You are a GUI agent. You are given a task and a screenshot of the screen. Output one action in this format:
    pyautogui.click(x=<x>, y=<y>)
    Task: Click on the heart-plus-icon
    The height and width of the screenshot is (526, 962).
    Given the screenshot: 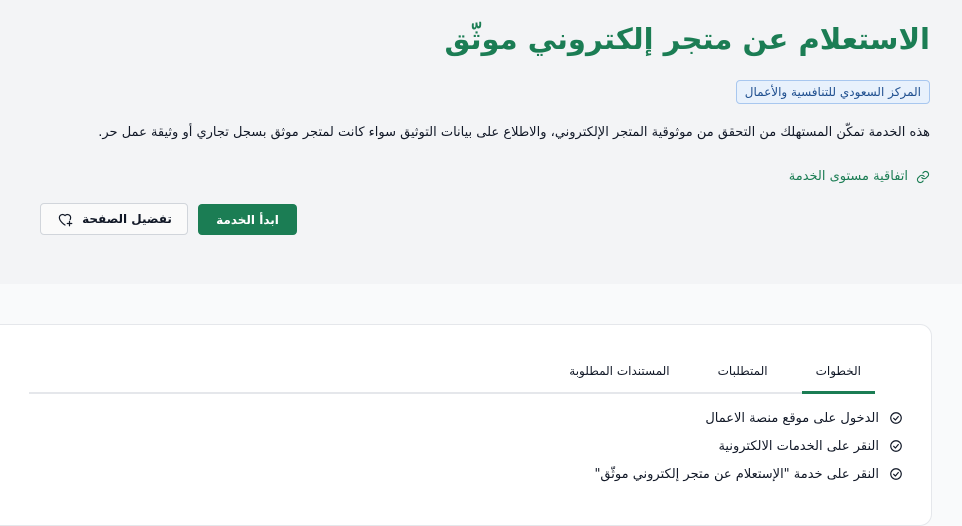 What is the action you would take?
    pyautogui.click(x=65, y=220)
    